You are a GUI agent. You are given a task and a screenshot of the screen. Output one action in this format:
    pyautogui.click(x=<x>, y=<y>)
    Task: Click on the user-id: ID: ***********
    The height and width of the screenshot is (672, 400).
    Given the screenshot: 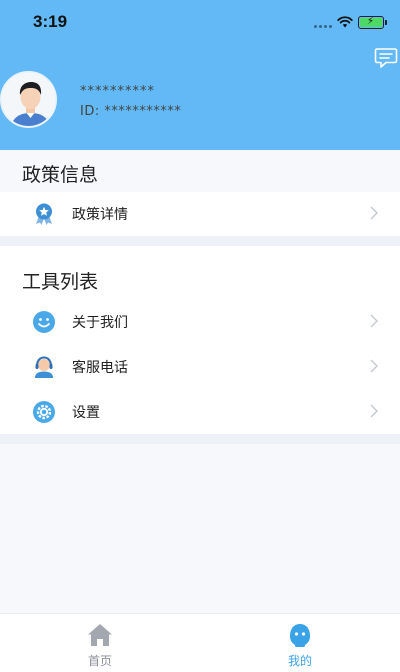 What is the action you would take?
    pyautogui.click(x=131, y=111)
    